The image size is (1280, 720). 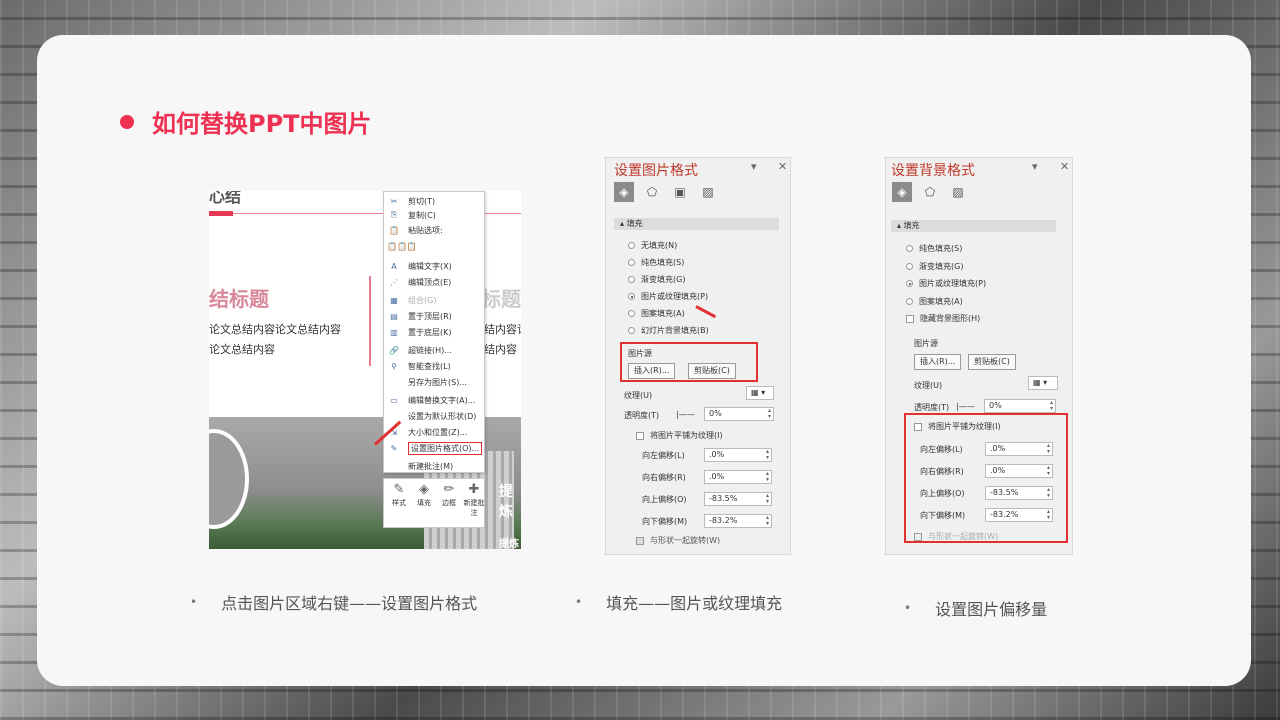 I want to click on context-menu-item: ▦ 组合(G), so click(x=434, y=300).